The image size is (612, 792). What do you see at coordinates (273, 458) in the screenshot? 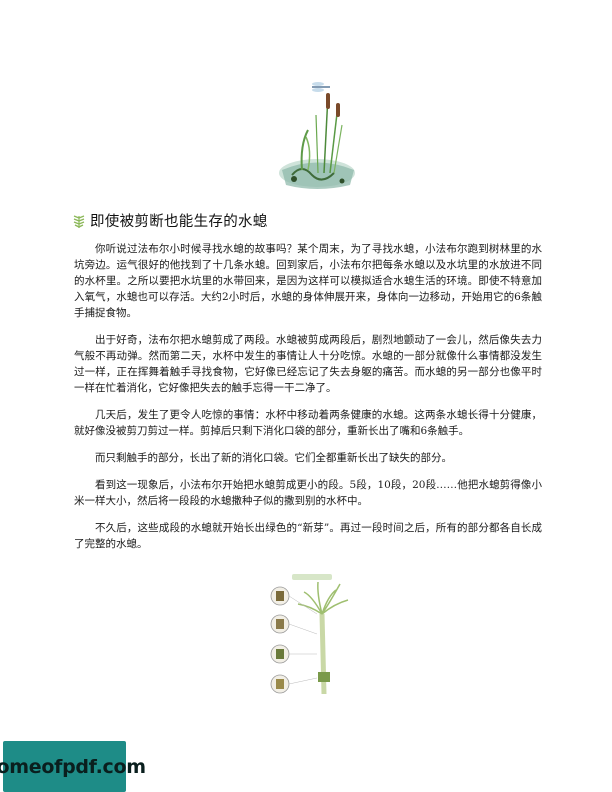
I see `paragraph: 而只剩触手的部分，长出了新的消化口袋。它们全都重新长出了缺失的部分。` at bounding box center [273, 458].